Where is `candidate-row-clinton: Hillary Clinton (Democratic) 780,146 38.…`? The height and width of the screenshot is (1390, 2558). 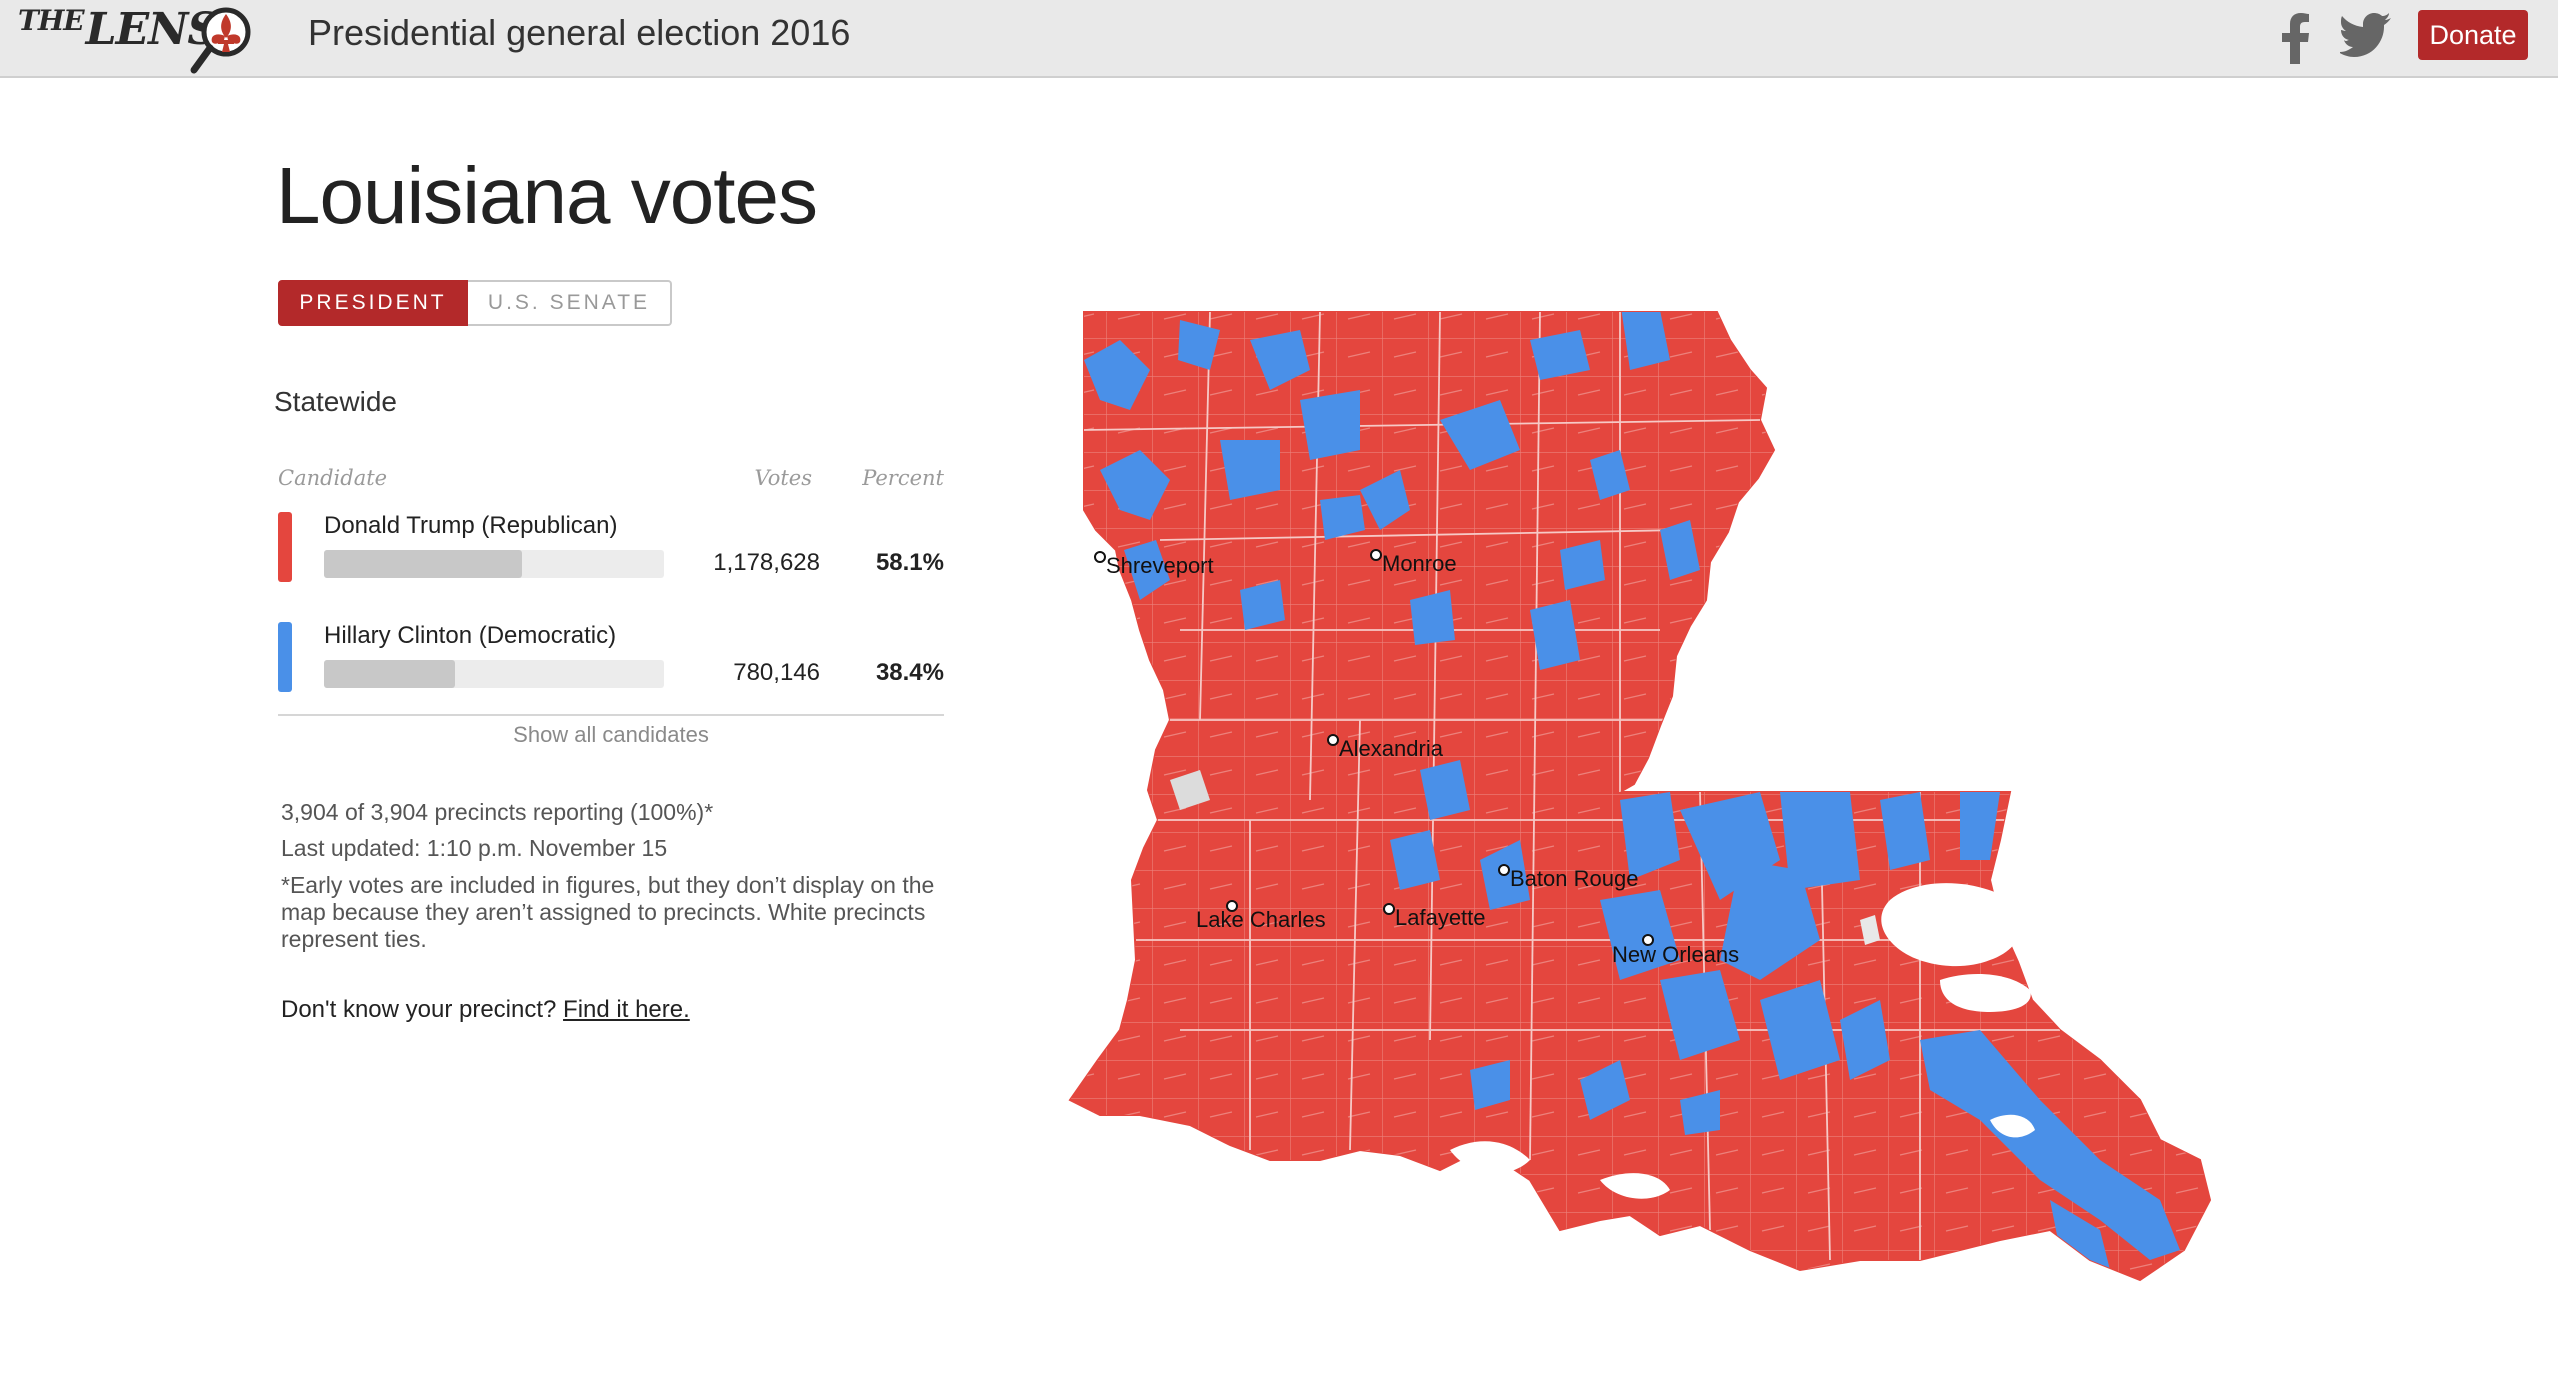
candidate-row-clinton: Hillary Clinton (Democratic) 780,146 38.… is located at coordinates (611, 657).